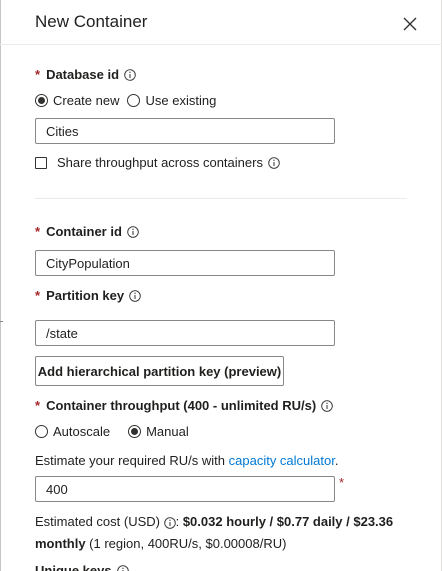 This screenshot has height=571, width=442. I want to click on header-divider, so click(221, 44).